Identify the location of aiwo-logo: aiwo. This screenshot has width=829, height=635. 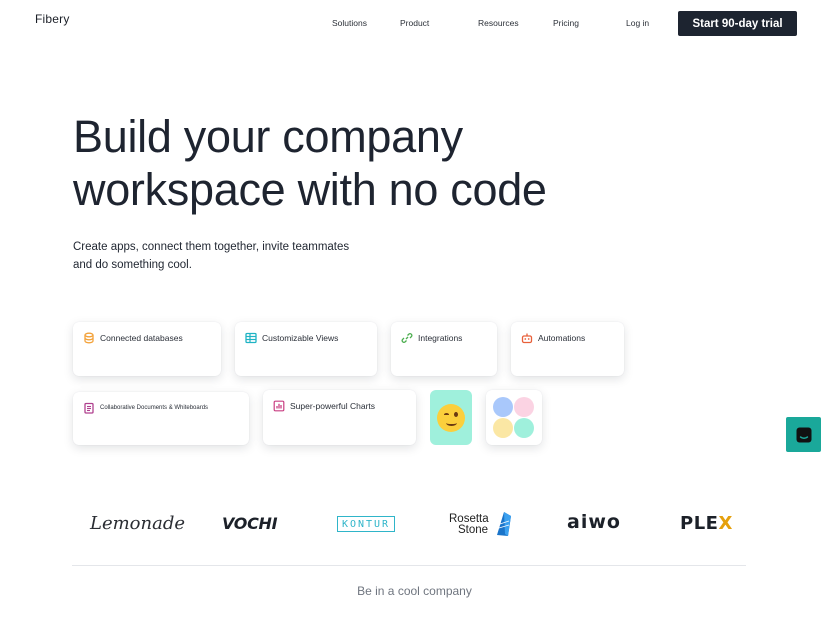
(594, 522).